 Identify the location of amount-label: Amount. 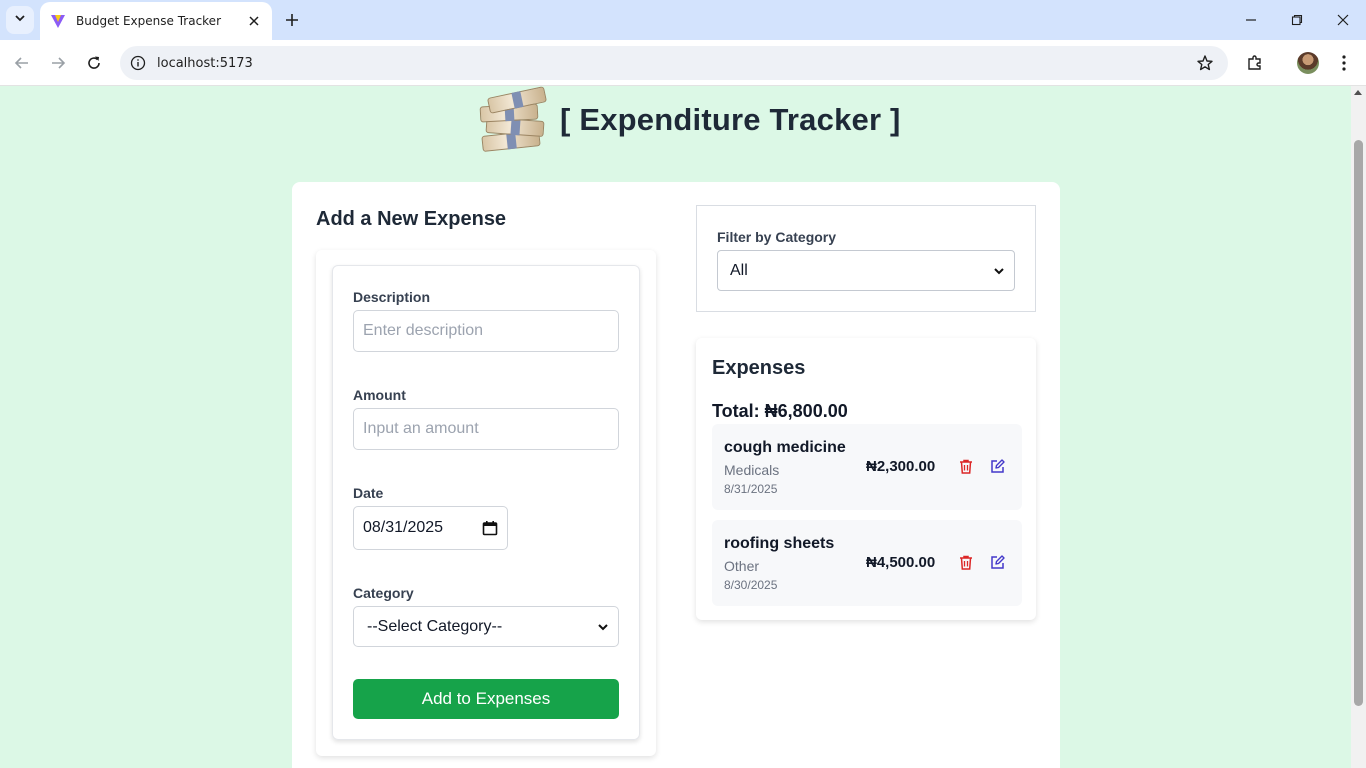
(379, 395).